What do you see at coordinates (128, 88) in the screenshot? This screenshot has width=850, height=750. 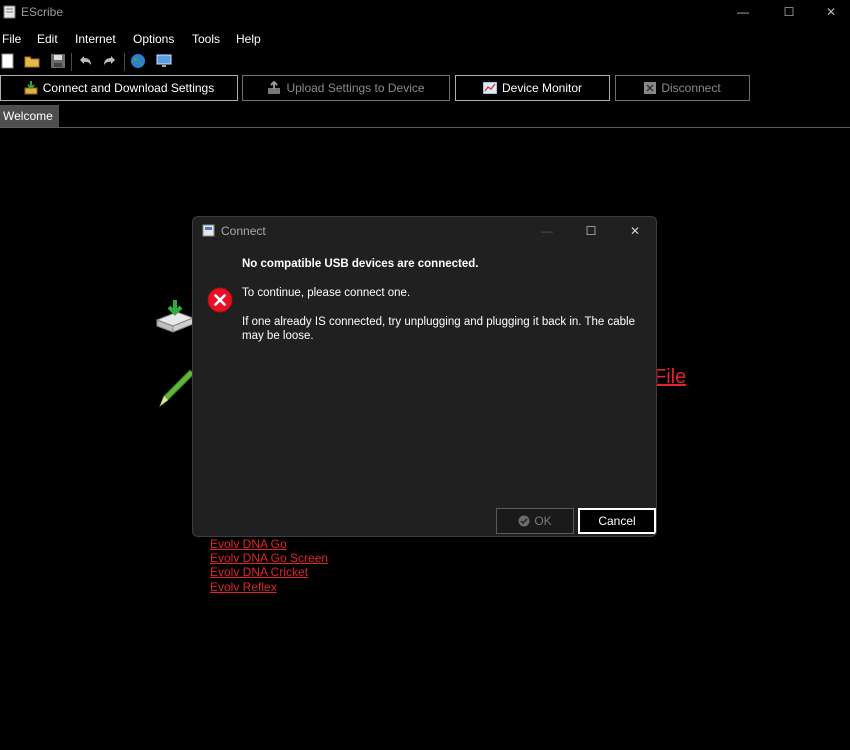 I see `connect-download-label: Connect and Download Settings` at bounding box center [128, 88].